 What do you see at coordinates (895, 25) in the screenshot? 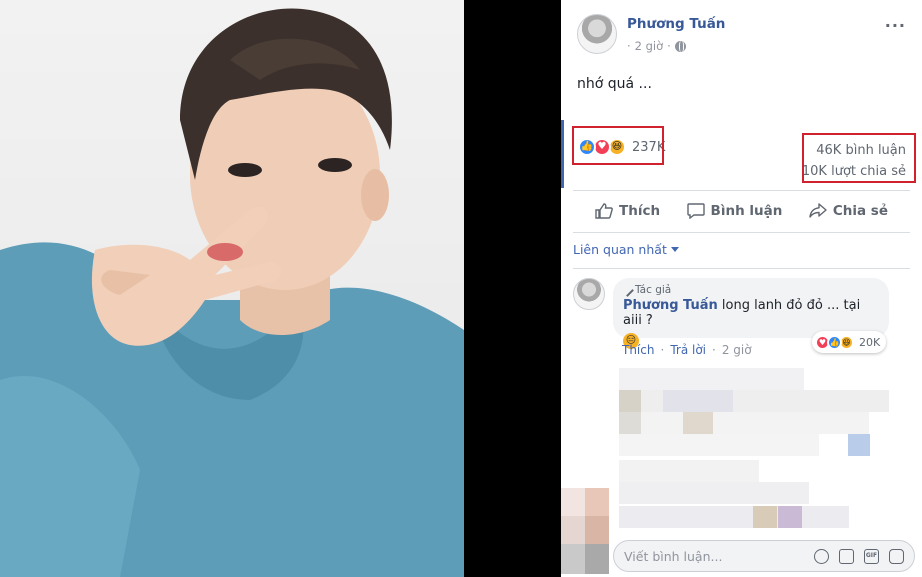
I see `more-icon: ···` at bounding box center [895, 25].